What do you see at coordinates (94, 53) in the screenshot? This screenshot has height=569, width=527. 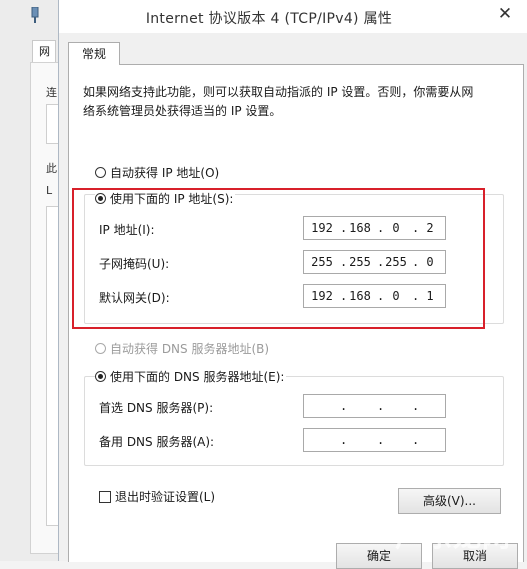 I see `tab-general: 常规` at bounding box center [94, 53].